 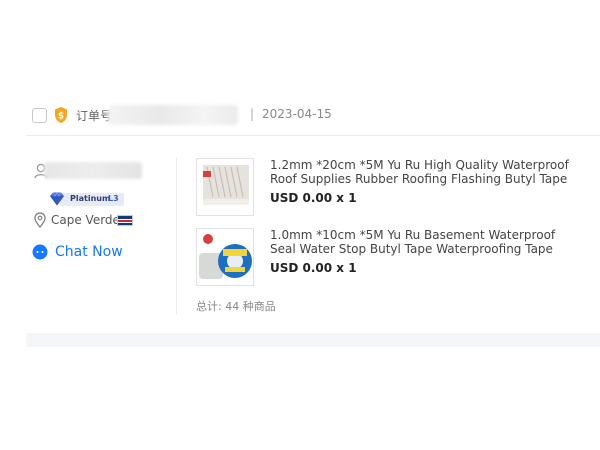 What do you see at coordinates (40, 220) in the screenshot?
I see `location-pin-icon` at bounding box center [40, 220].